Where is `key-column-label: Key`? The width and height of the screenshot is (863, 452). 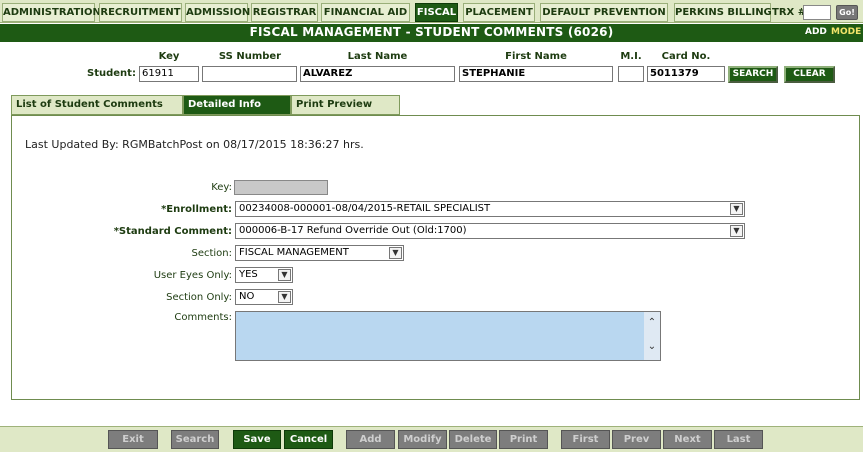 key-column-label: Key is located at coordinates (169, 56).